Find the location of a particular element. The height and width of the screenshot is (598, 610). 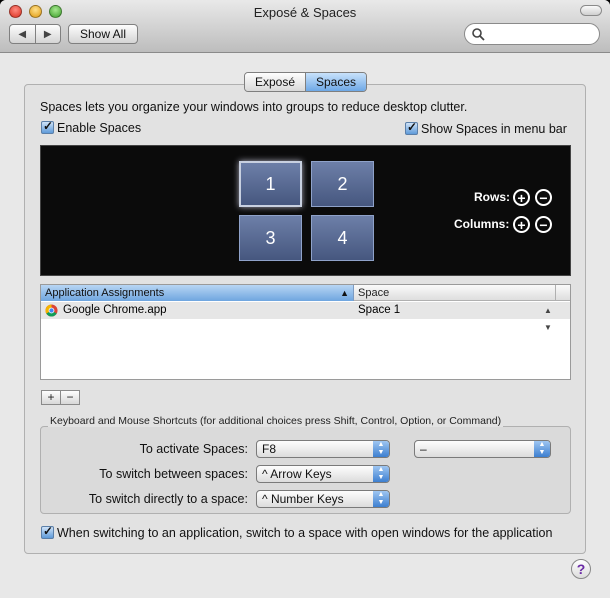

sort-ascending-icon: ▲ is located at coordinates (344, 293).